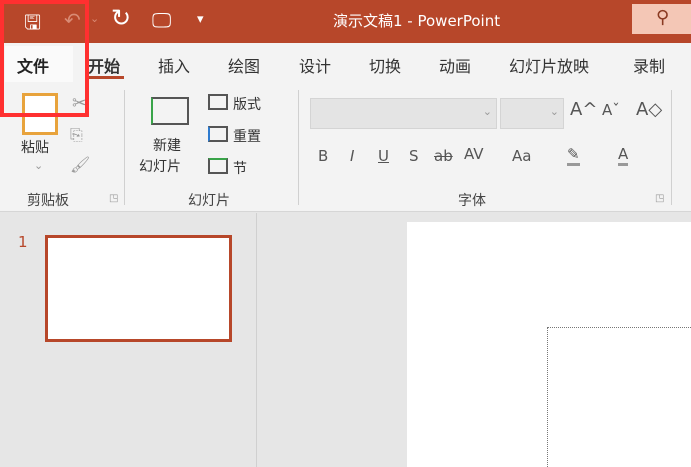 The height and width of the screenshot is (467, 691). I want to click on search-icon: ⚲, so click(663, 17).